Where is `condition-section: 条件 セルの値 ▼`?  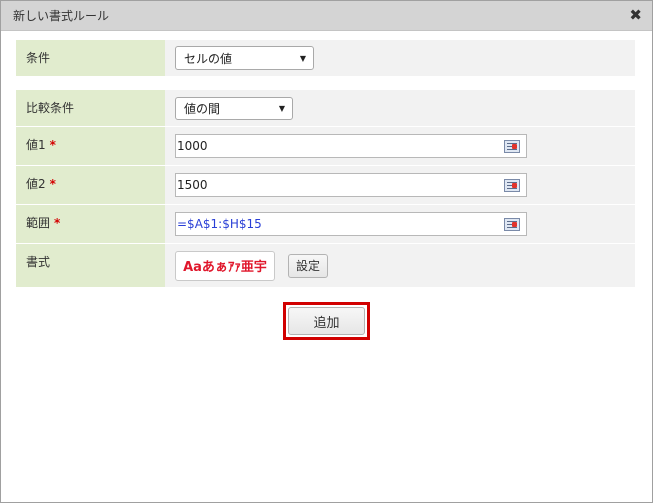 condition-section: 条件 セルの値 ▼ is located at coordinates (325, 58).